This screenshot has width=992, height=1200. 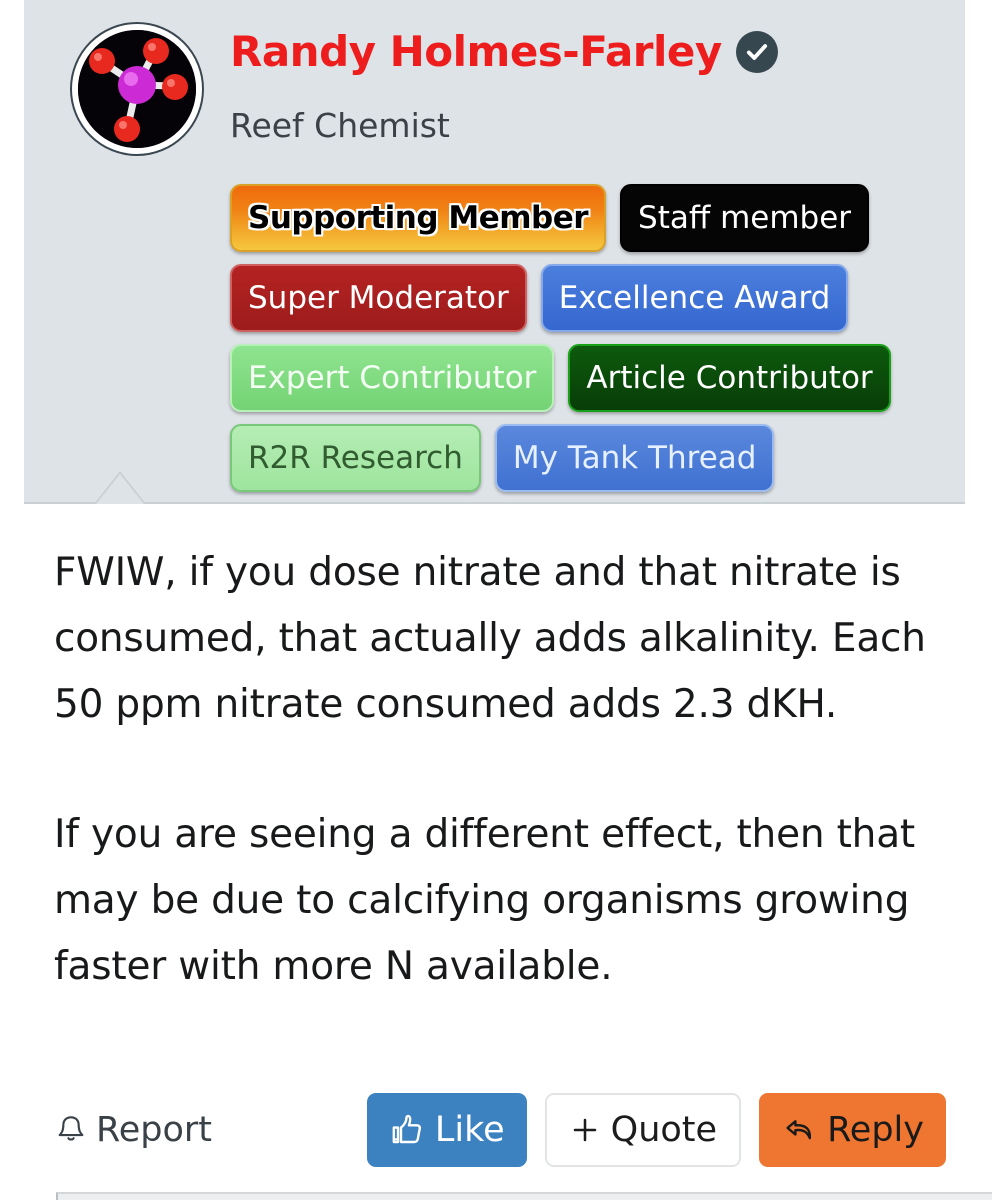 What do you see at coordinates (469, 1130) in the screenshot?
I see `like-label: Like` at bounding box center [469, 1130].